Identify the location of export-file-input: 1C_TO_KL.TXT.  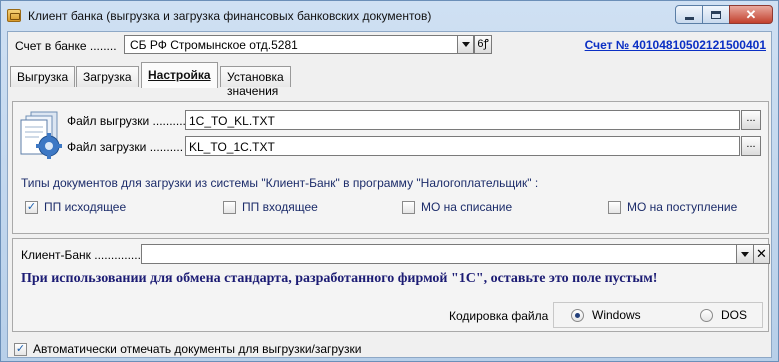
(462, 120).